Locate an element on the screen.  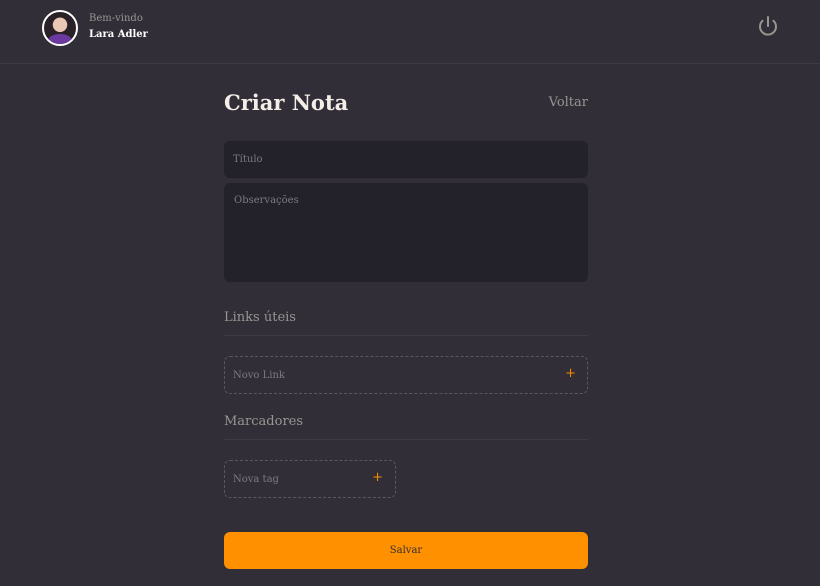
links-section-title: Links úteis is located at coordinates (406, 323).